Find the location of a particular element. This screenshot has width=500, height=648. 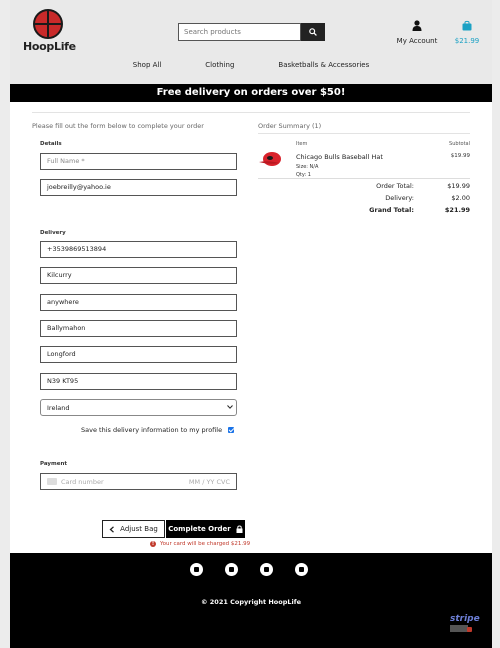

delivery-label: Delivery is located at coordinates (53, 233).